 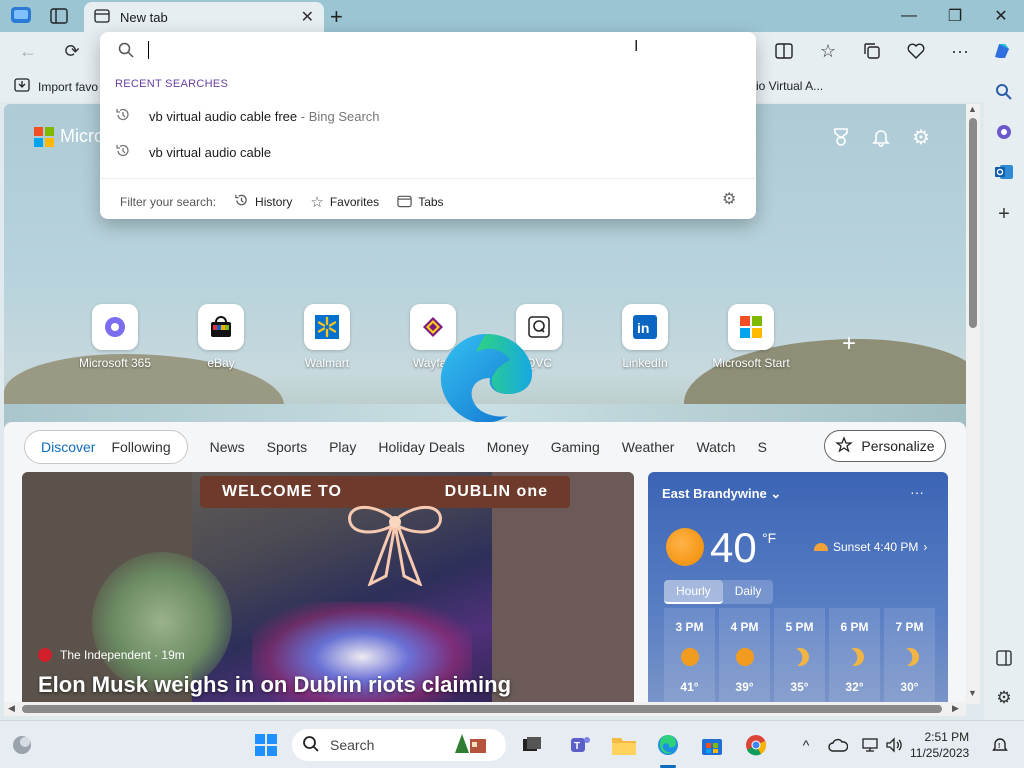 I want to click on collections-icon, so click(x=872, y=51).